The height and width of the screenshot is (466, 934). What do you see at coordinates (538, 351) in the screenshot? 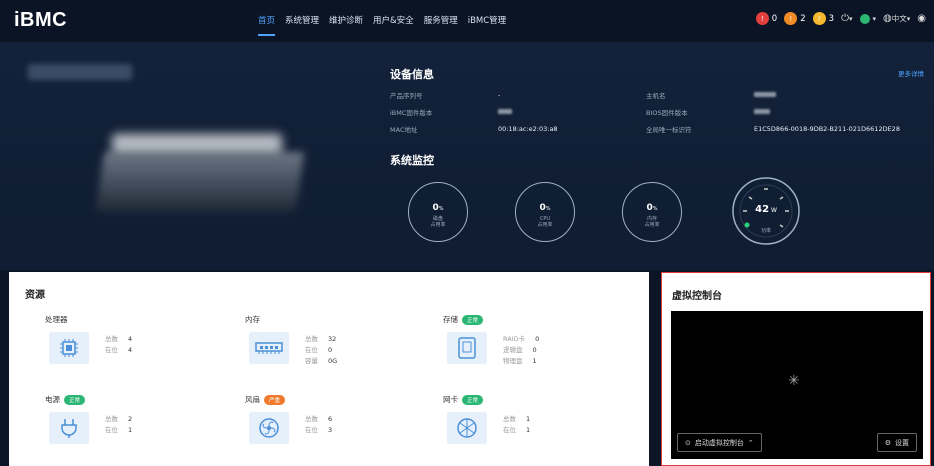
I see `resource-storage: 存储 正常 RAID卡 0 逻辑盘 0 物理盘 1` at bounding box center [538, 351].